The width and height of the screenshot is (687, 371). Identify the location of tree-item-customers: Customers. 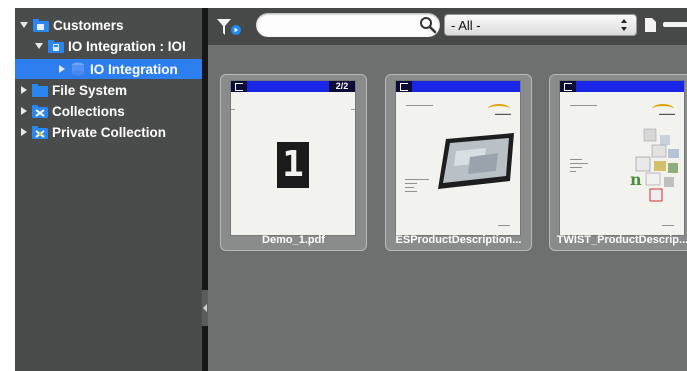
(108, 25).